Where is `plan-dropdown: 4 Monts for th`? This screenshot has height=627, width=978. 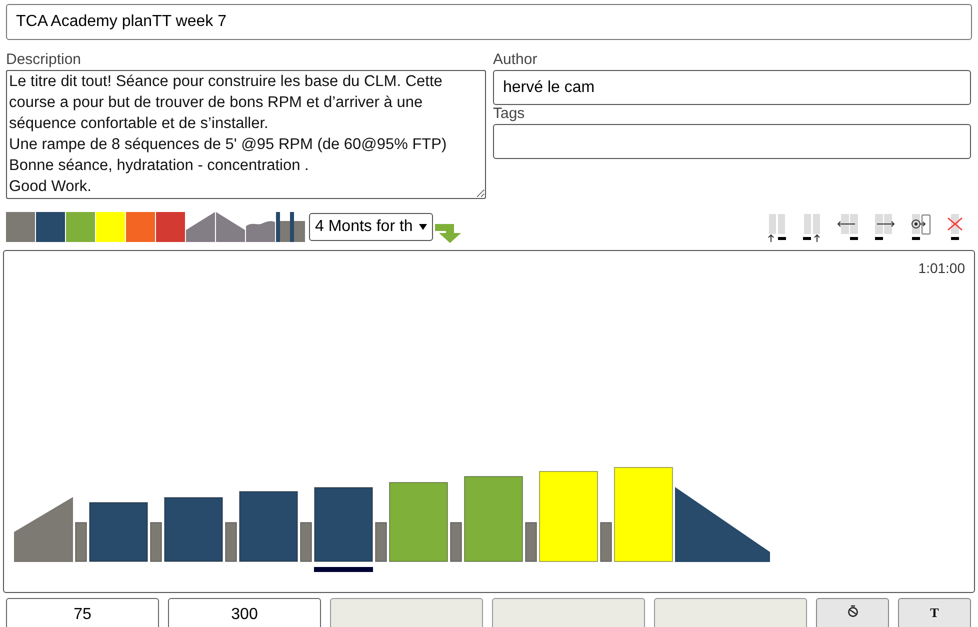
plan-dropdown: 4 Monts for th is located at coordinates (371, 227).